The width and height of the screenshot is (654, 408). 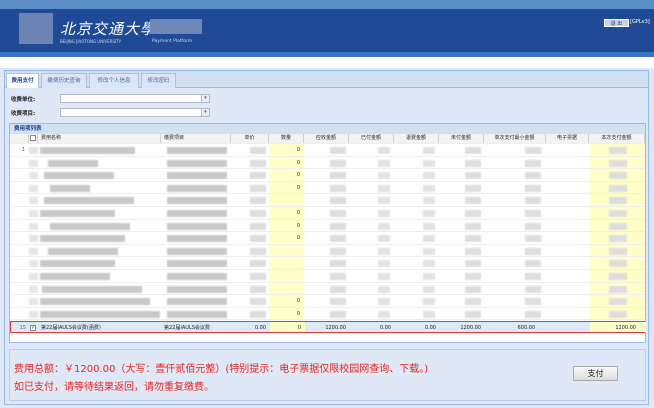 What do you see at coordinates (33, 138) in the screenshot?
I see `select-all-checkbox` at bounding box center [33, 138].